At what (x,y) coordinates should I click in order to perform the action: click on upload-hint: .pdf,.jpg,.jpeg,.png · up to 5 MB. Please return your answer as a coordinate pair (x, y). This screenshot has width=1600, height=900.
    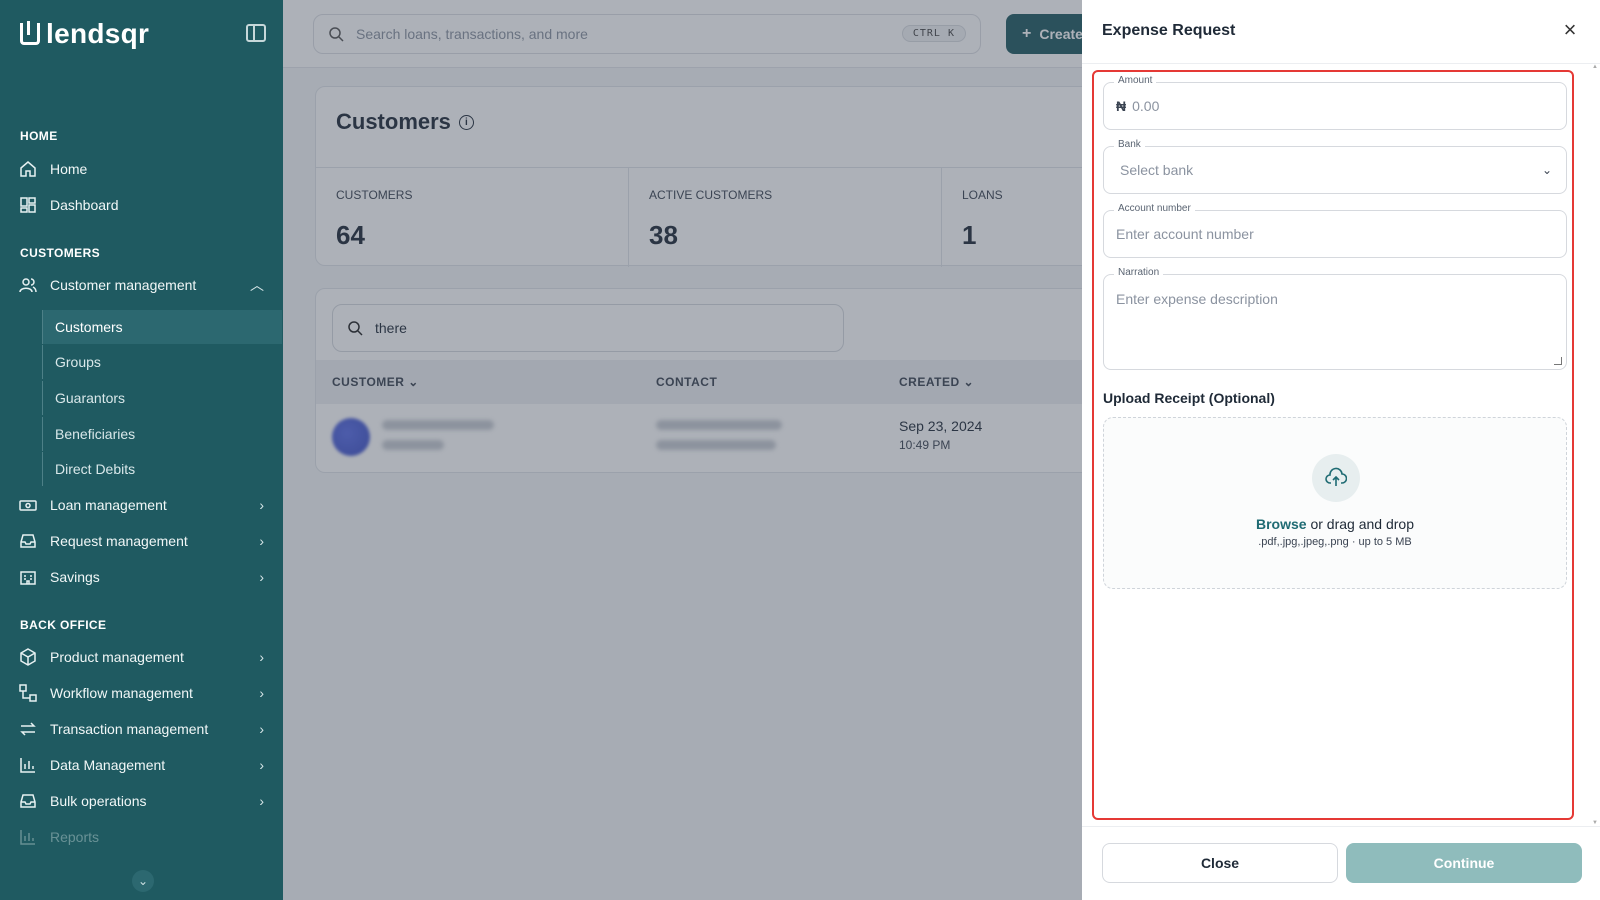
    Looking at the image, I should click on (1335, 542).